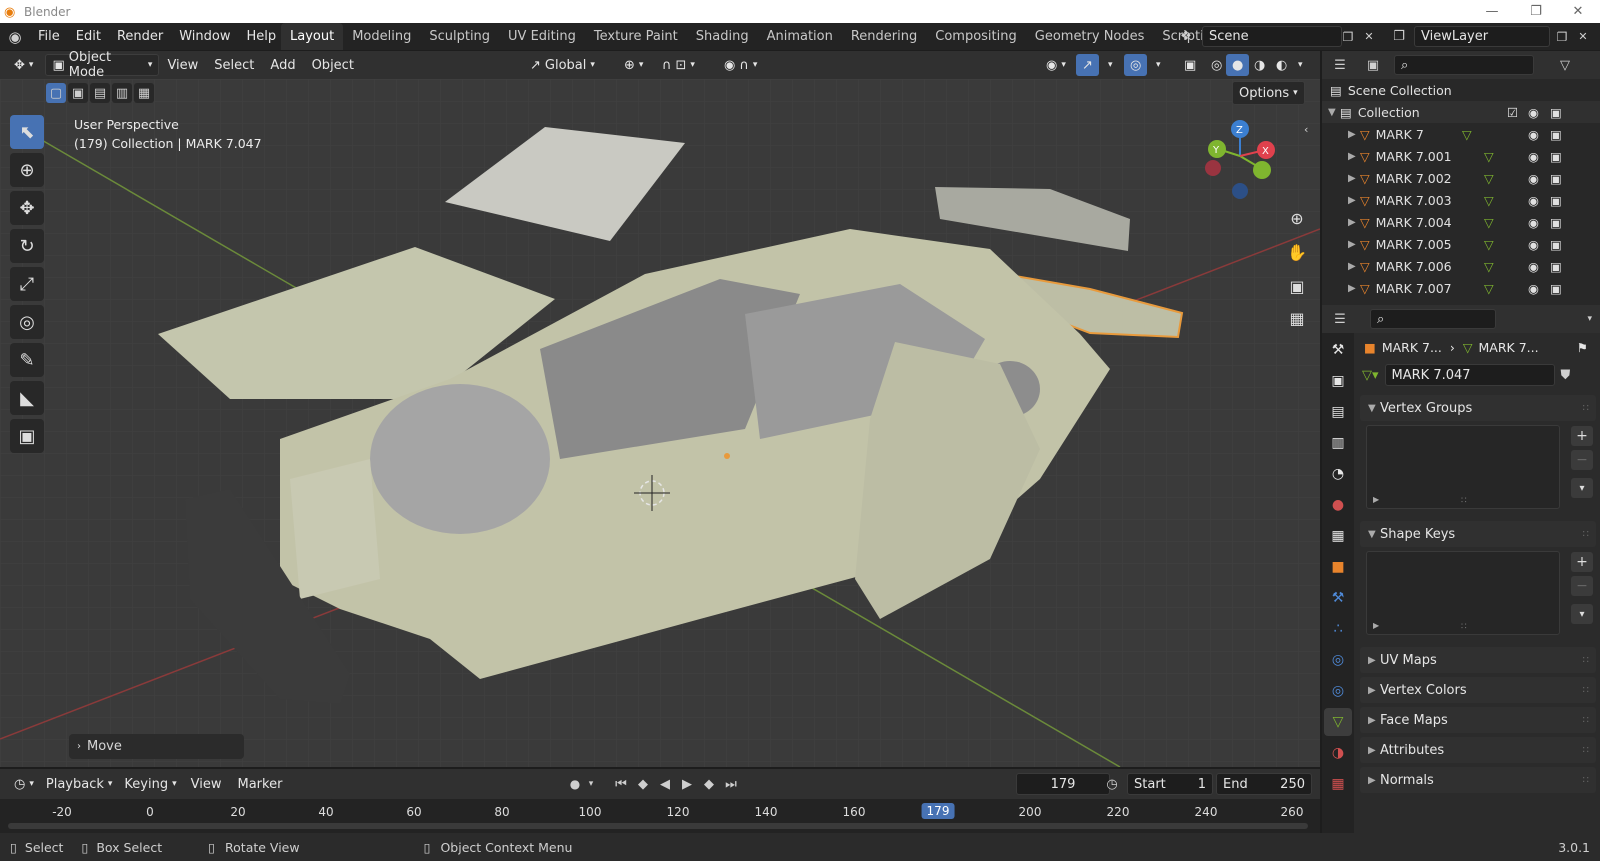 The image size is (1600, 861). Describe the element at coordinates (1369, 36) in the screenshot. I see `remove-scene-icon: ✕` at that location.